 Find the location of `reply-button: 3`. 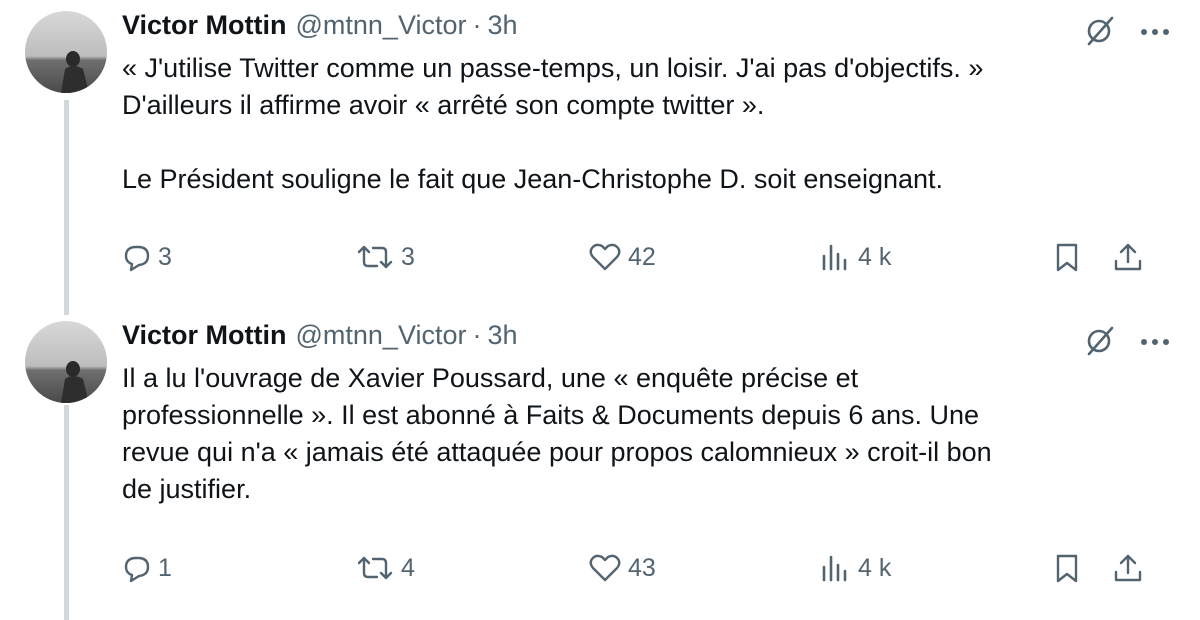

reply-button: 3 is located at coordinates (147, 257).